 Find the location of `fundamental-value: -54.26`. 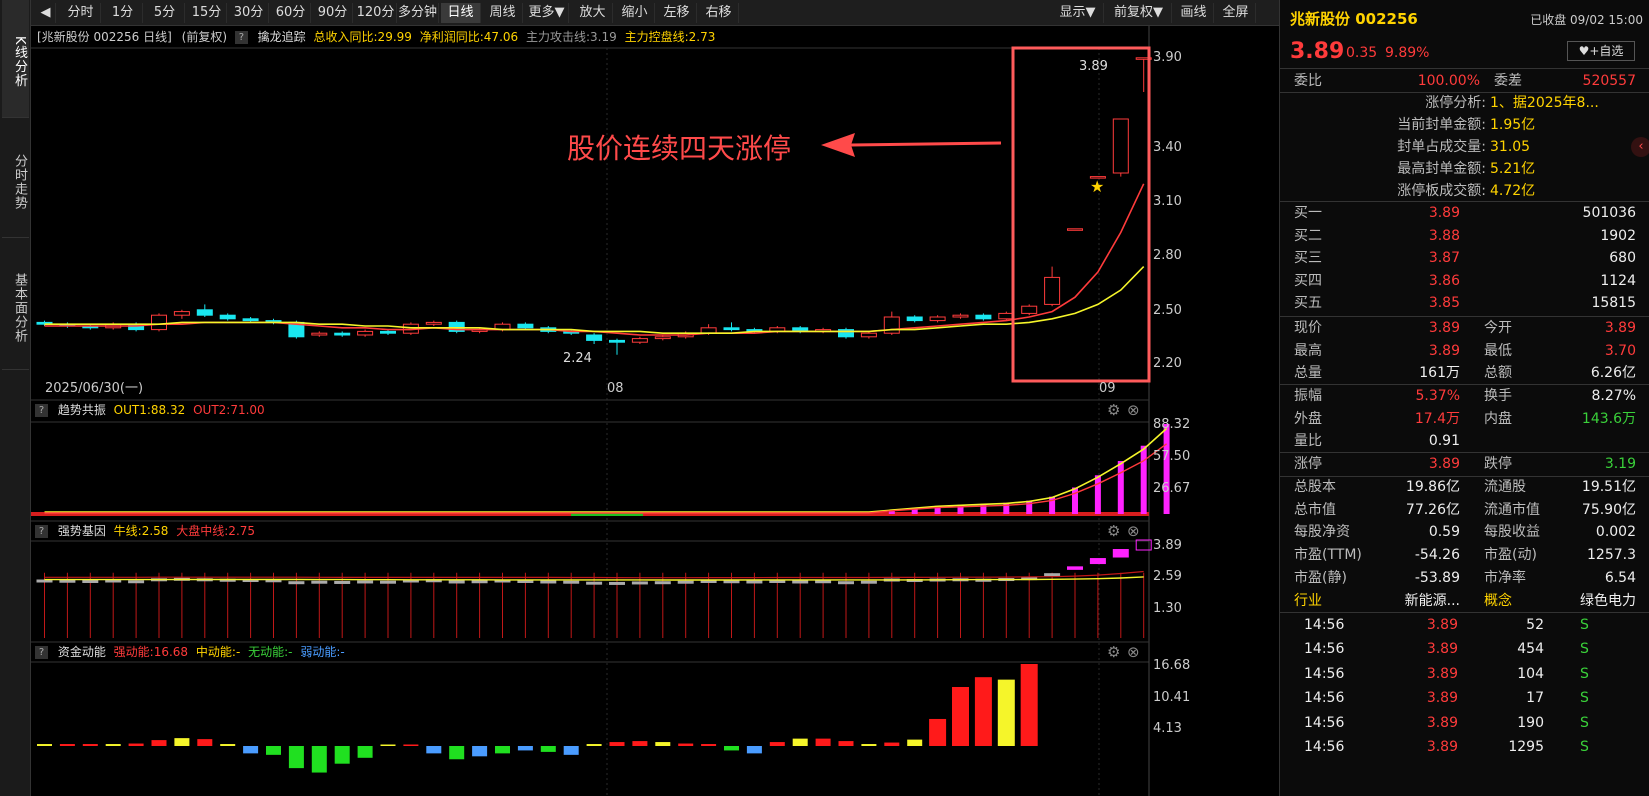

fundamental-value: -54.26 is located at coordinates (1437, 555).